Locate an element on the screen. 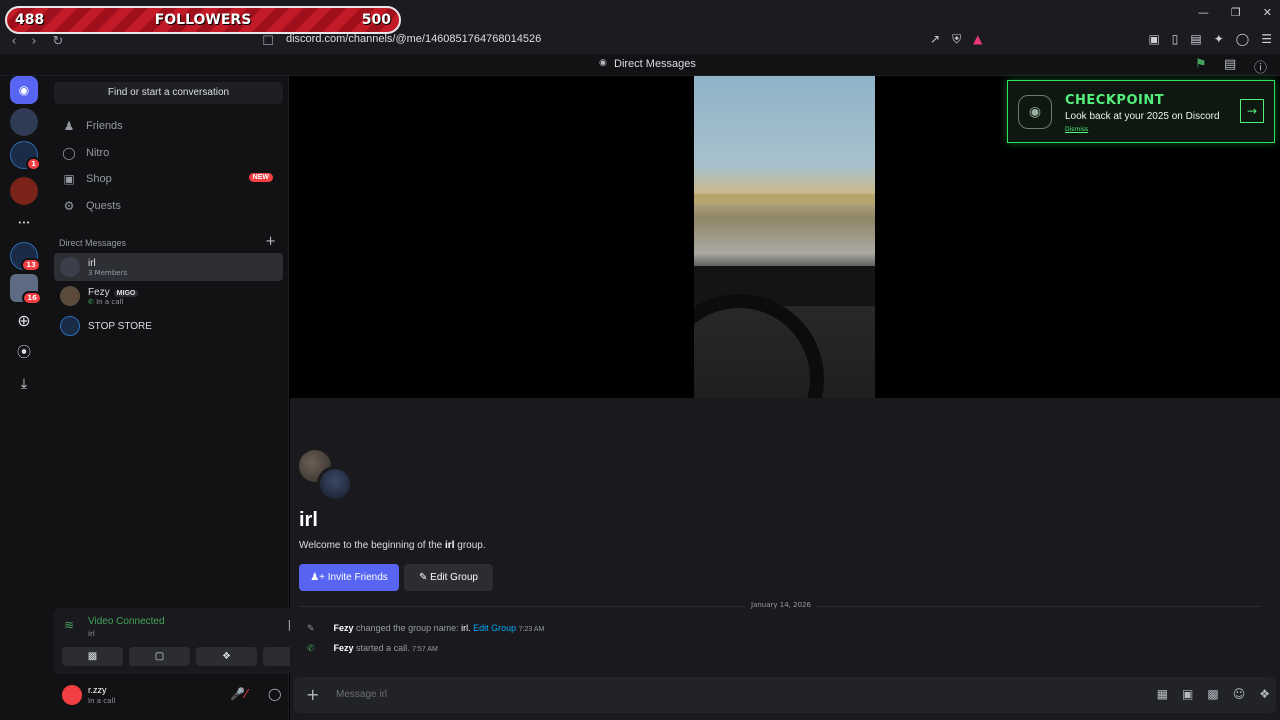 The width and height of the screenshot is (1280, 720). ai-icon: ✦ is located at coordinates (1219, 39).